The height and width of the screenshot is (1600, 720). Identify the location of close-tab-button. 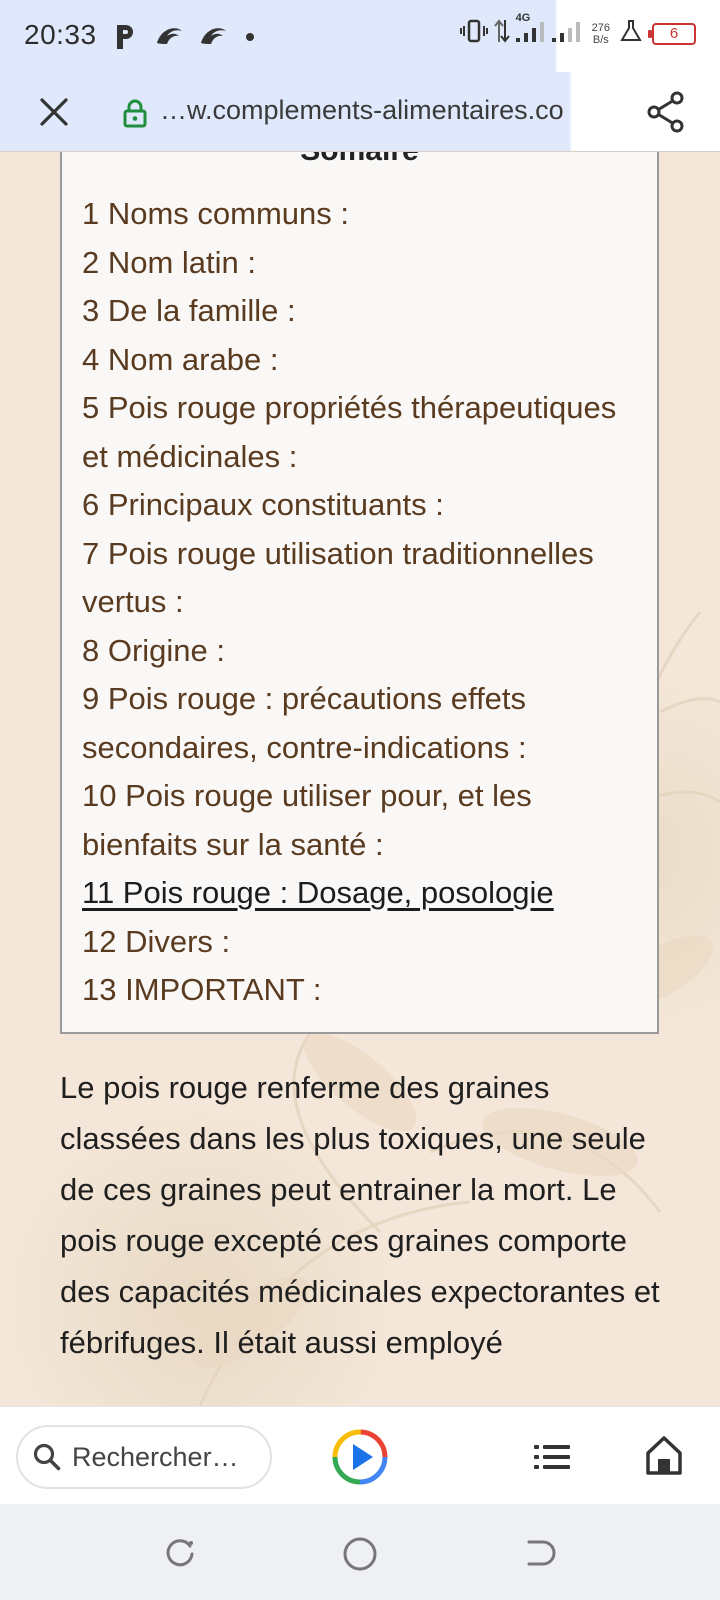
(54, 112).